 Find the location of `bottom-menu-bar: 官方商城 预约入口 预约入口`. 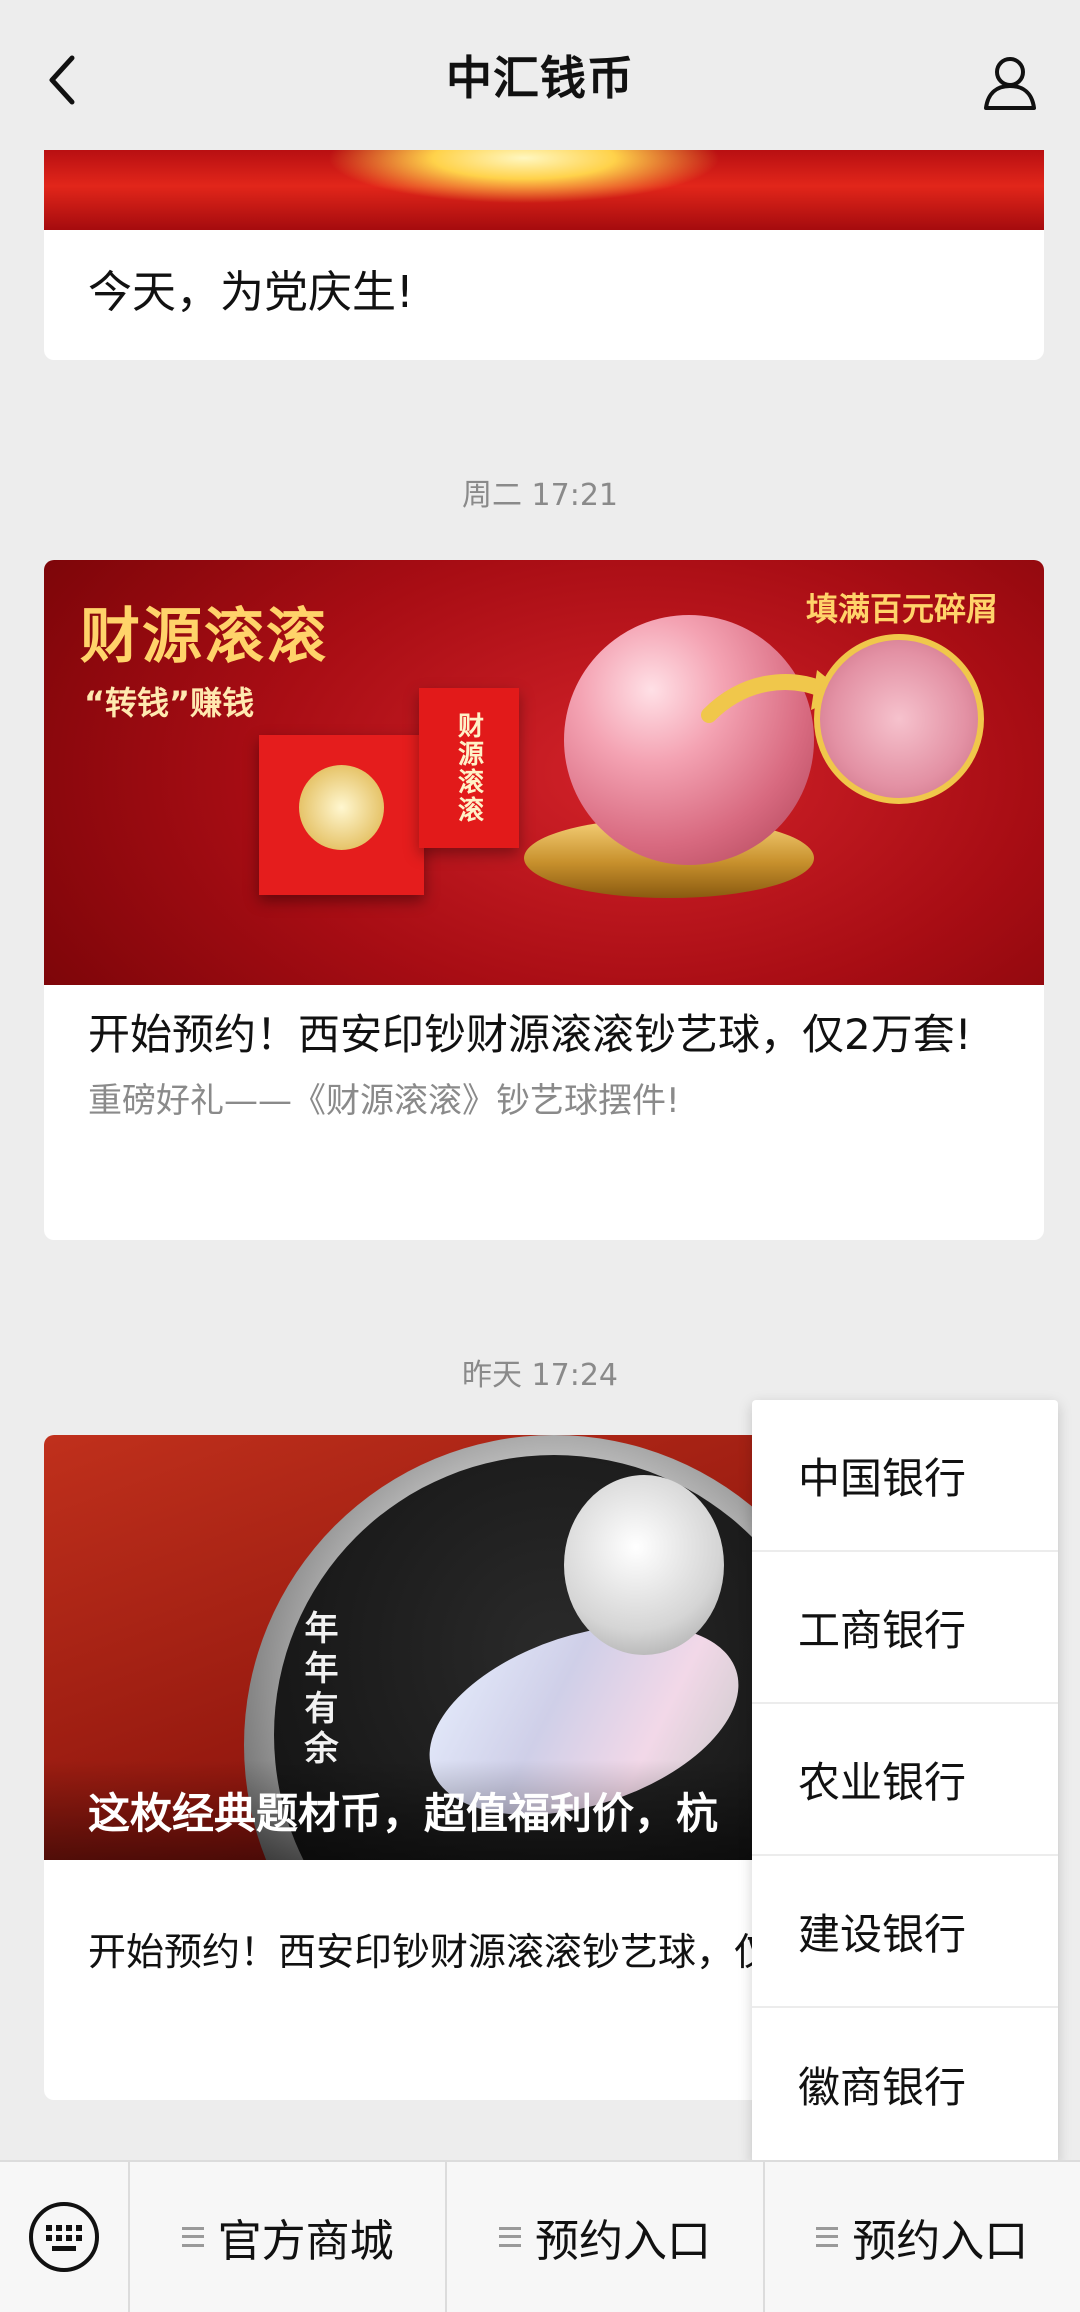

bottom-menu-bar: 官方商城 预约入口 预约入口 is located at coordinates (540, 2236).